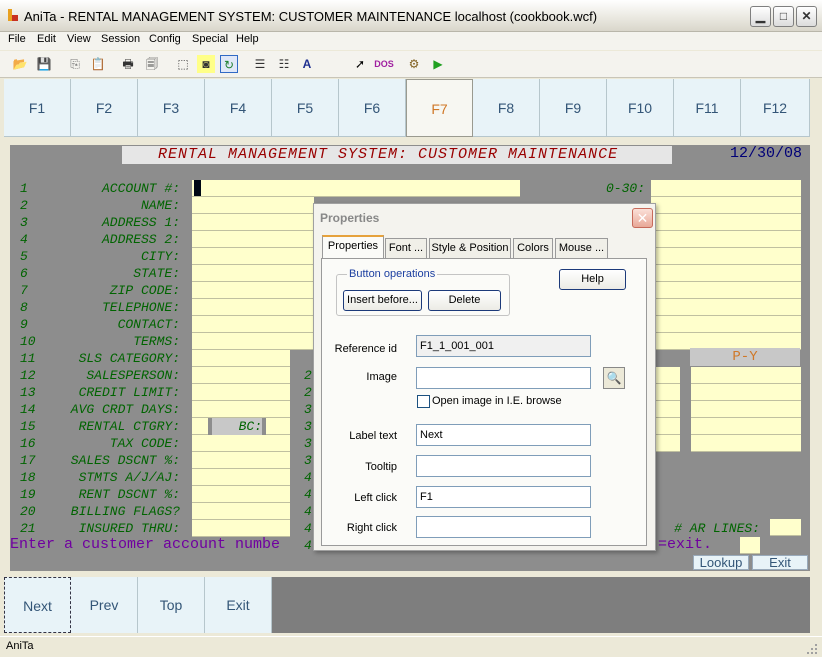 The height and width of the screenshot is (657, 822). I want to click on fkey-f2: F2, so click(104, 108).